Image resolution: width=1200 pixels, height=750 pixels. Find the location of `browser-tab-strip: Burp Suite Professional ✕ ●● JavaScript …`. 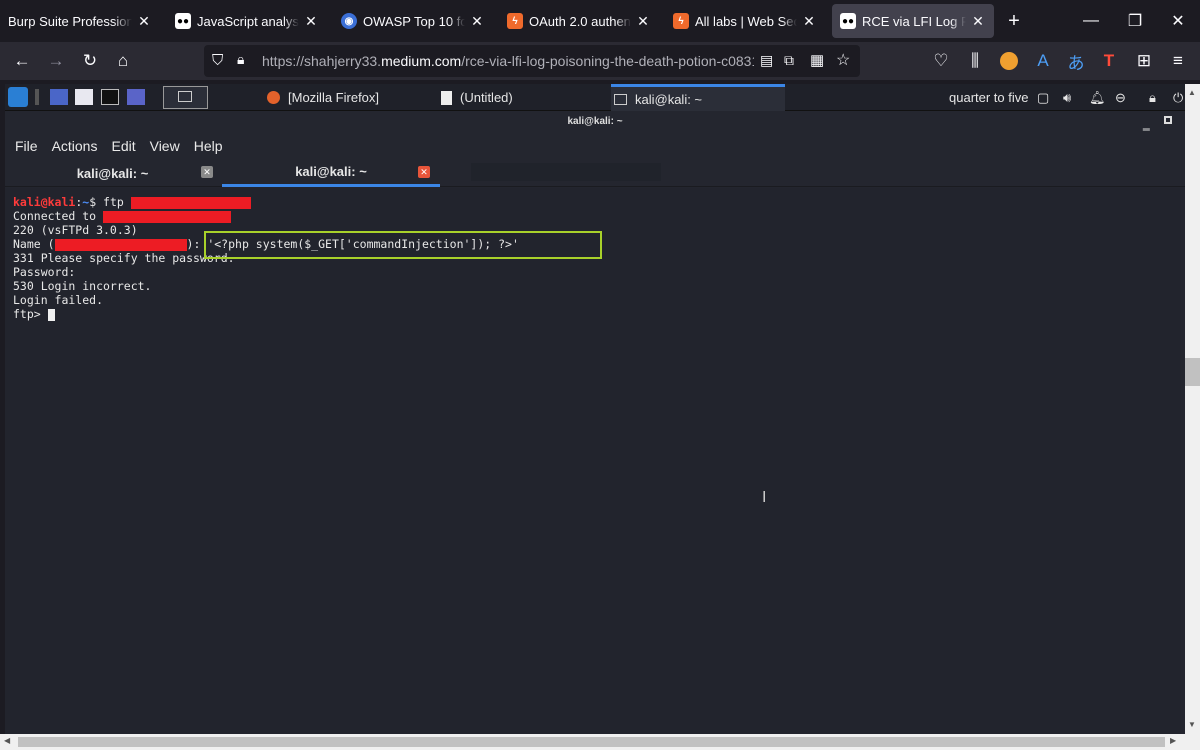

browser-tab-strip: Burp Suite Professional ✕ ●● JavaScript … is located at coordinates (600, 21).